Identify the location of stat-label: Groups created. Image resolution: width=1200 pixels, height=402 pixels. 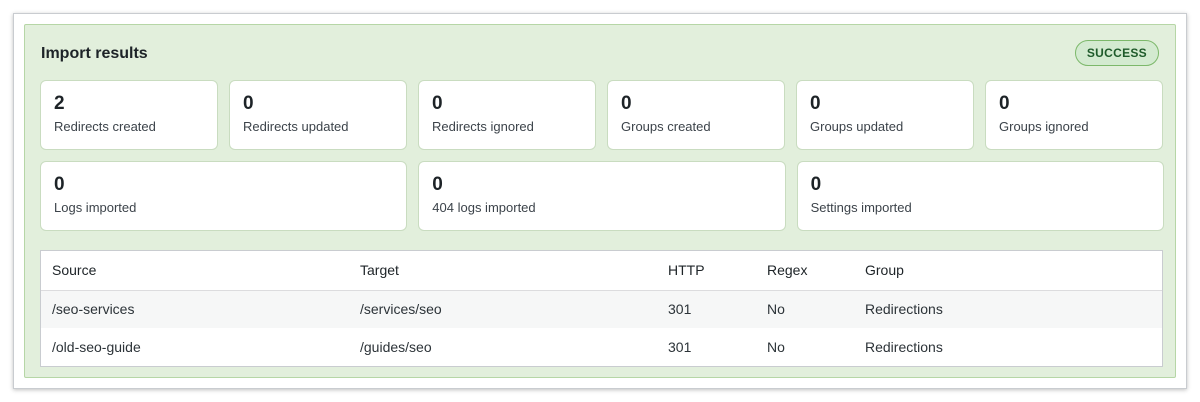
(666, 126).